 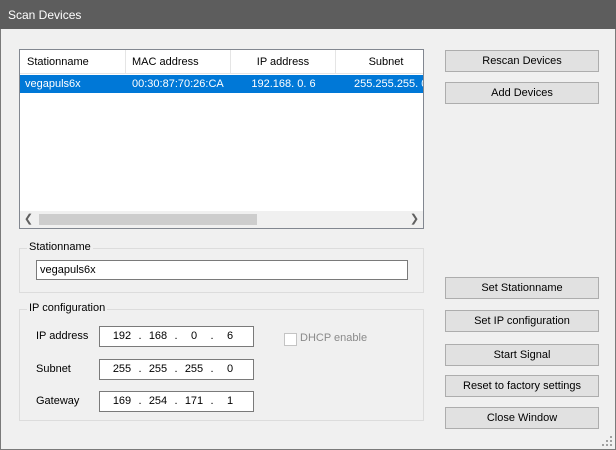 I want to click on column-header-subnet: Subnet, so click(x=379, y=62).